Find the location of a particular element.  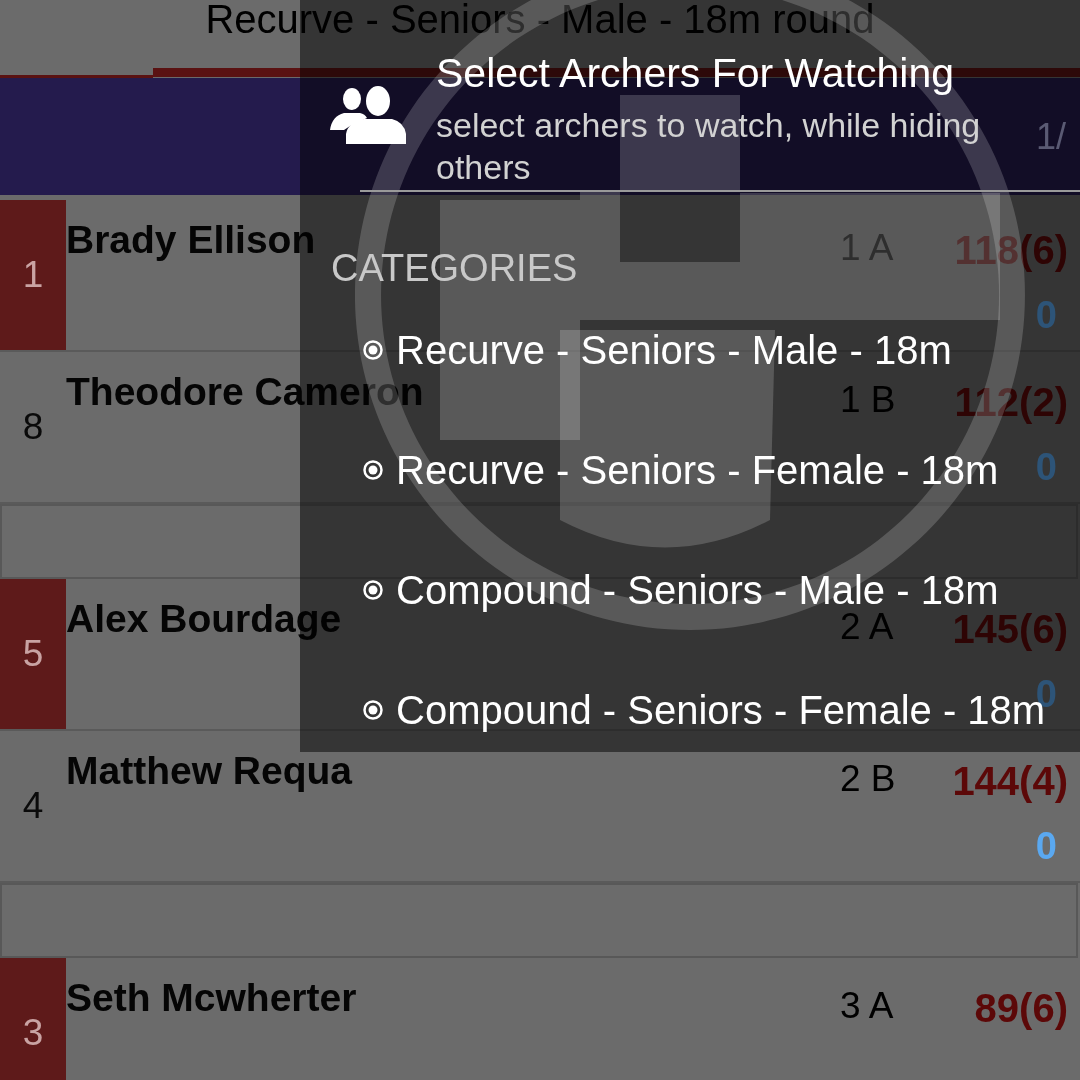

archer-name: Seth Mcwherter is located at coordinates (211, 998).